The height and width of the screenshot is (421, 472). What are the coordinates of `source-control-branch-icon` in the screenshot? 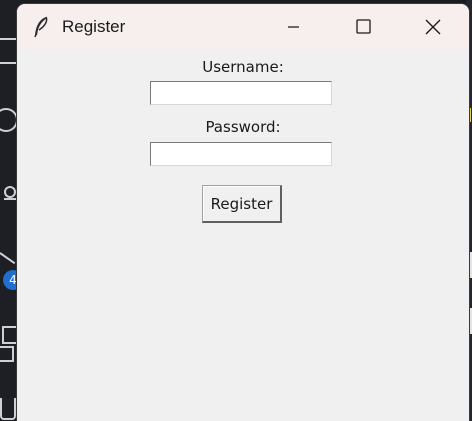 It's located at (10, 199).